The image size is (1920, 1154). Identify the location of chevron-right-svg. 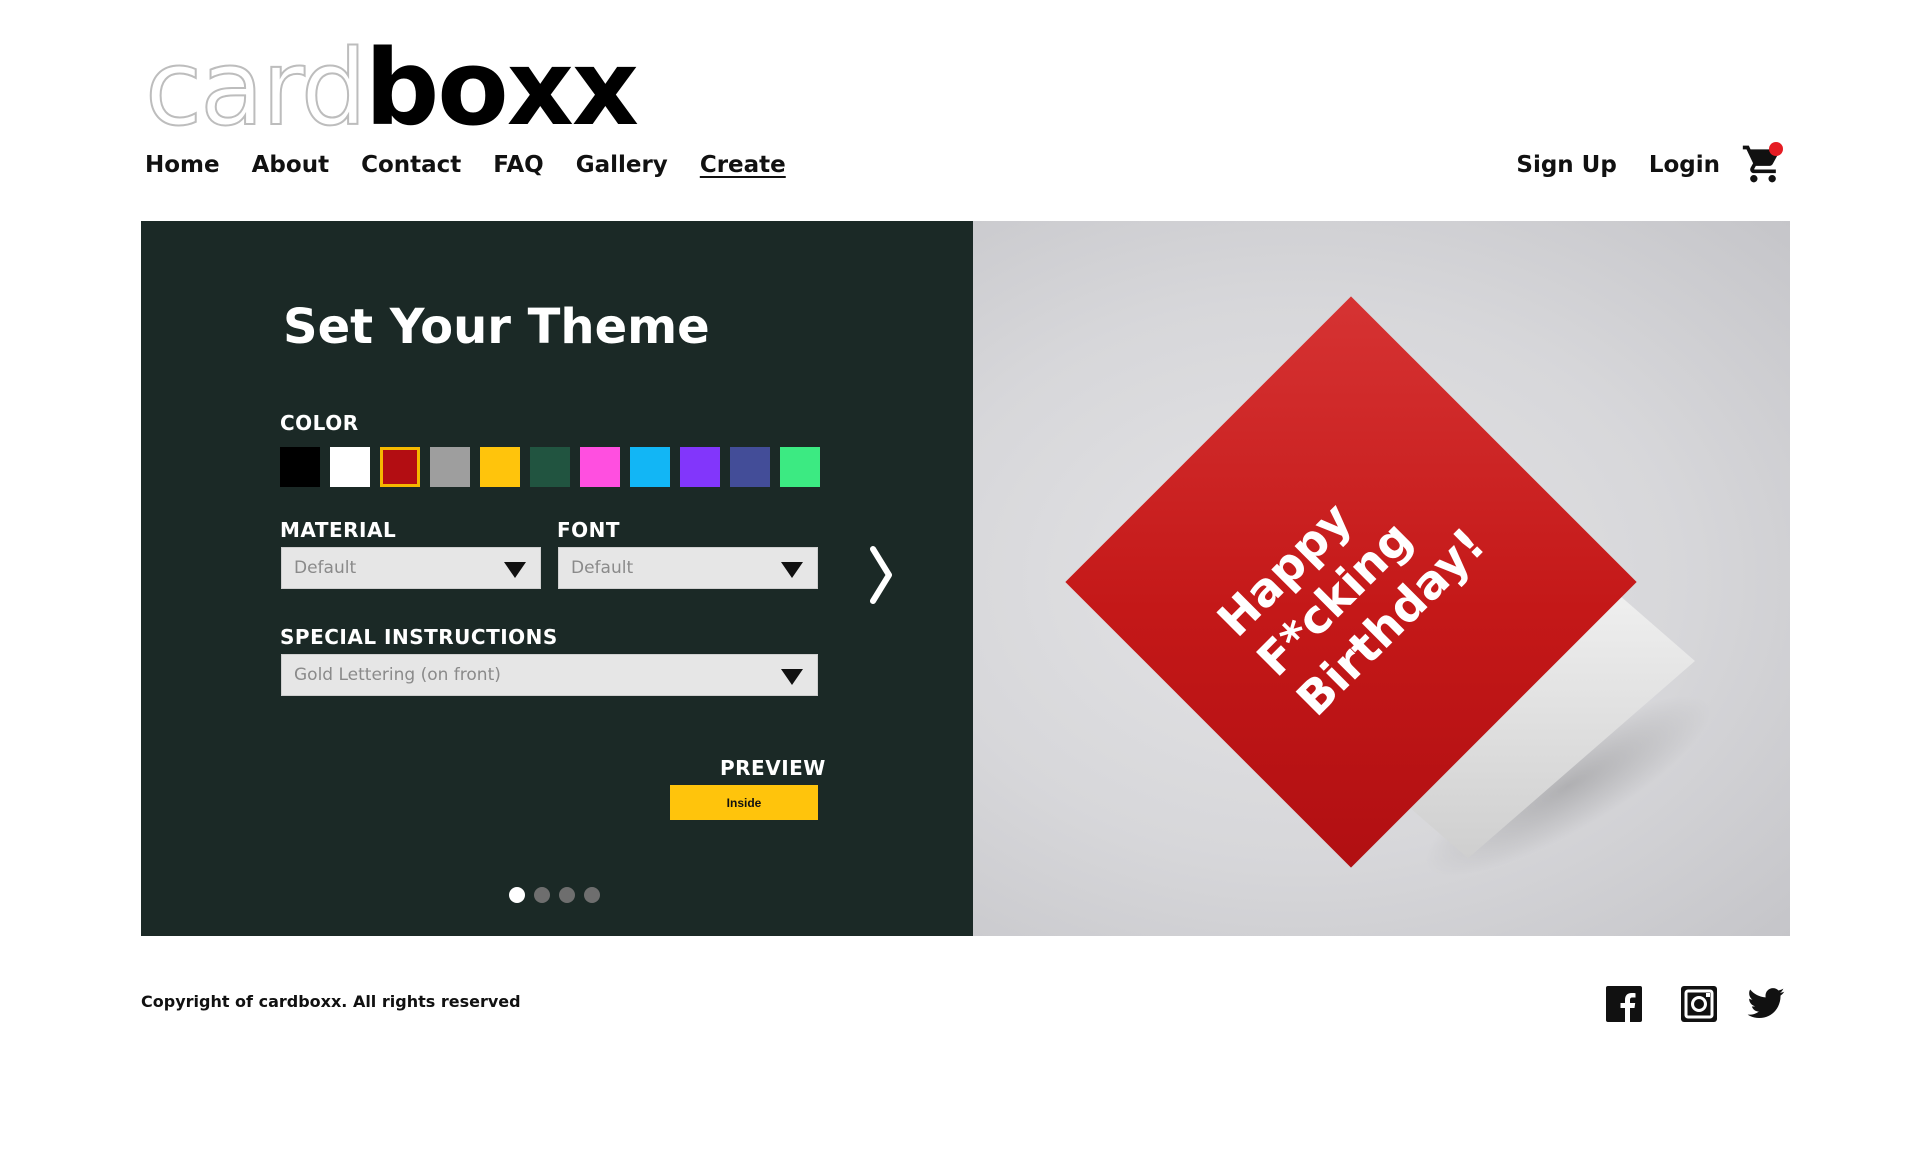
(881, 575).